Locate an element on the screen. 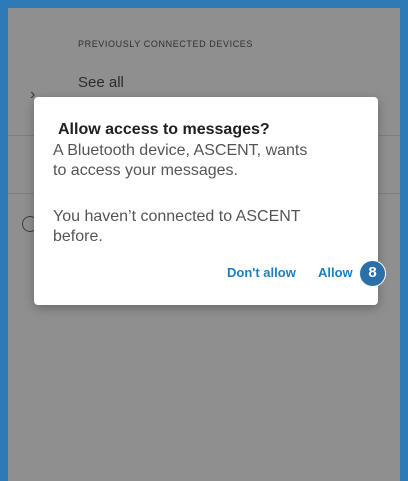 The image size is (408, 481). allow-button: Allow is located at coordinates (335, 272).